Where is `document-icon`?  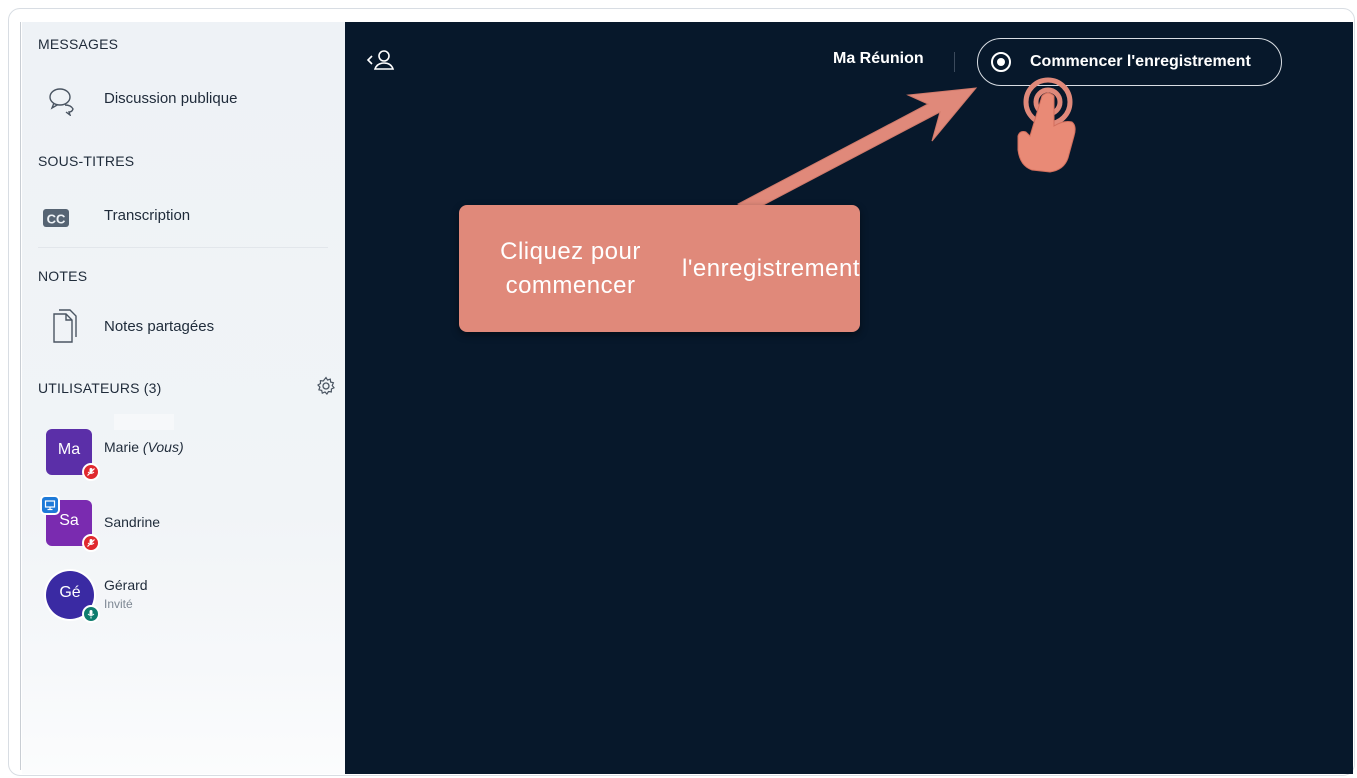
document-icon is located at coordinates (65, 326).